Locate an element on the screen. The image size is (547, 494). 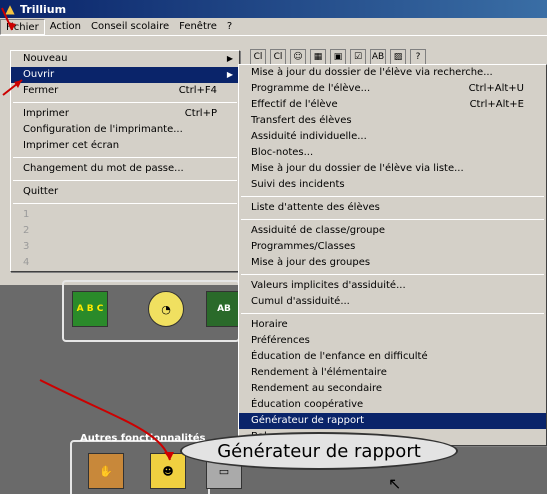
callout-report-generator: Générateur de rapport is located at coordinates (319, 451).